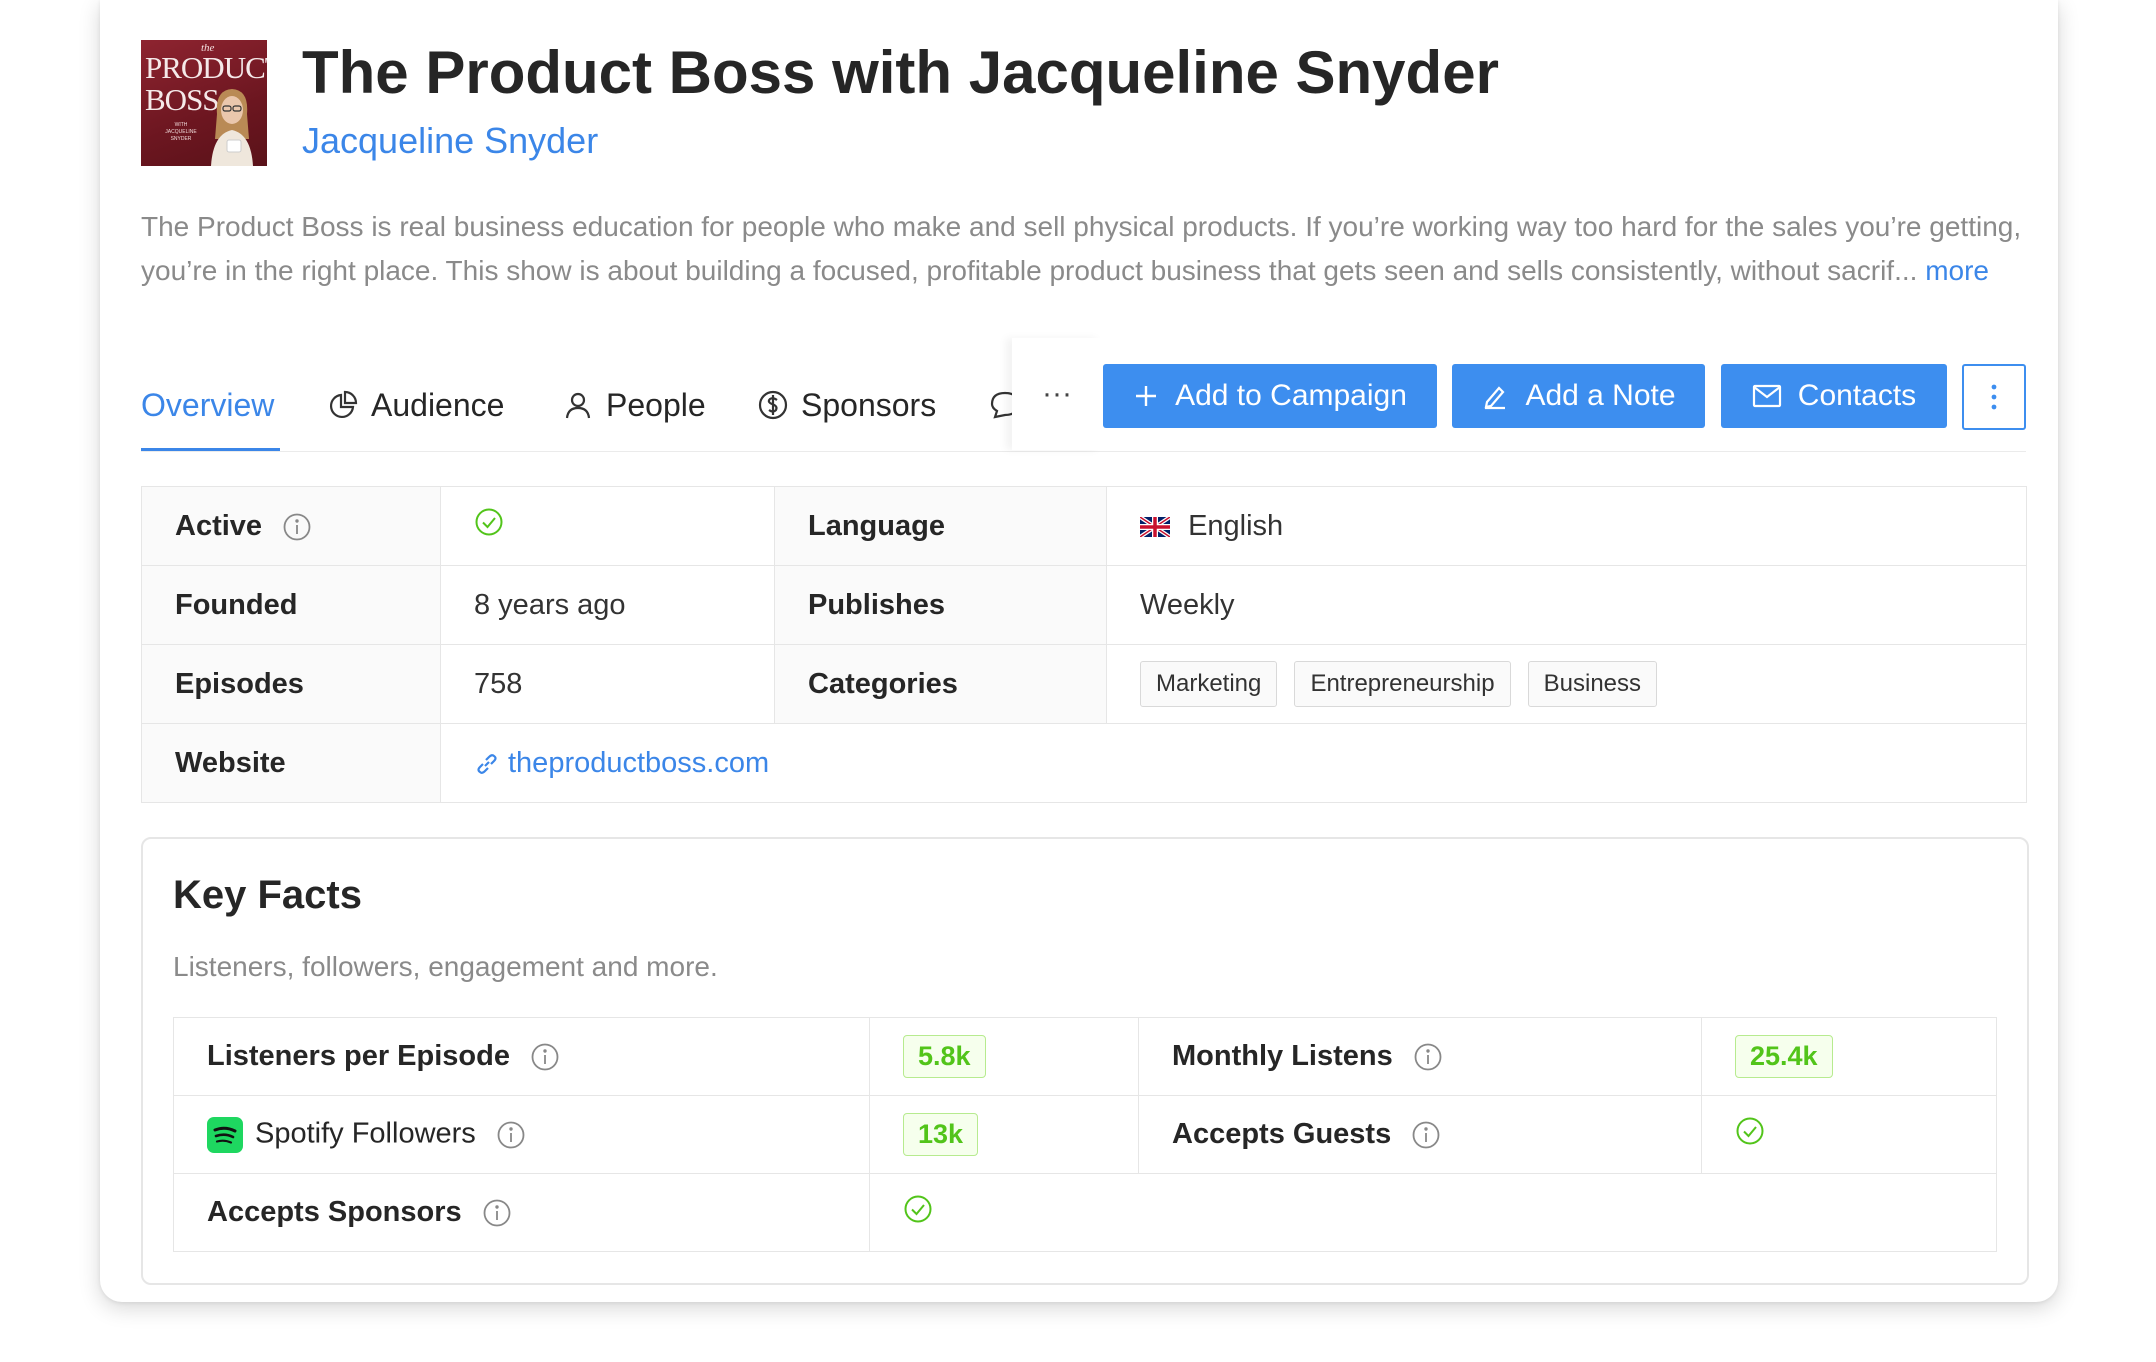 This screenshot has width=2156, height=1362. I want to click on more-tabs-label: ···, so click(1057, 393).